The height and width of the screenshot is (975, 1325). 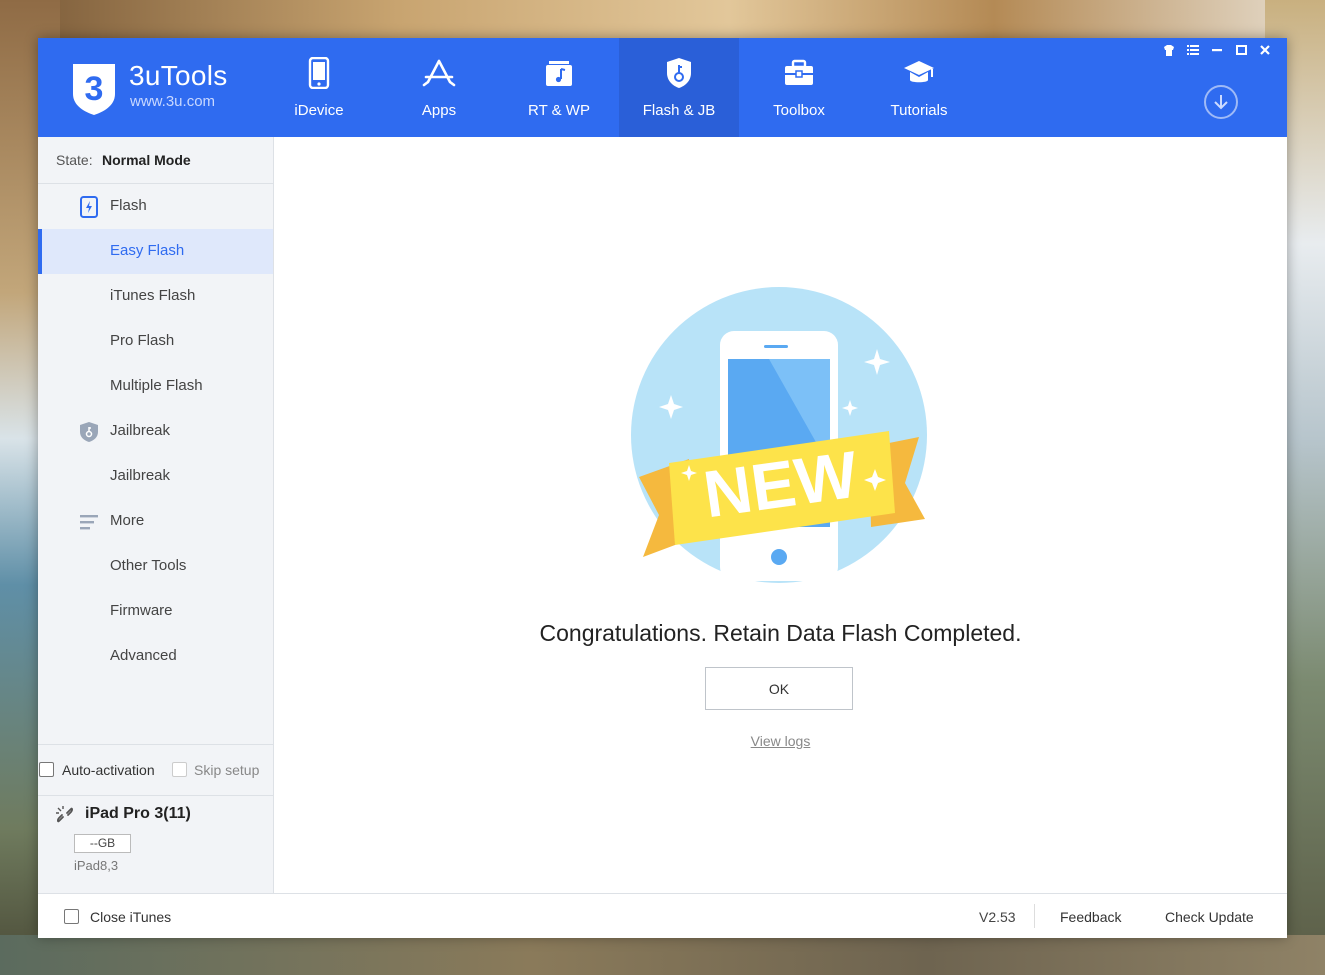 I want to click on desktop-background-top, so click(x=662, y=20).